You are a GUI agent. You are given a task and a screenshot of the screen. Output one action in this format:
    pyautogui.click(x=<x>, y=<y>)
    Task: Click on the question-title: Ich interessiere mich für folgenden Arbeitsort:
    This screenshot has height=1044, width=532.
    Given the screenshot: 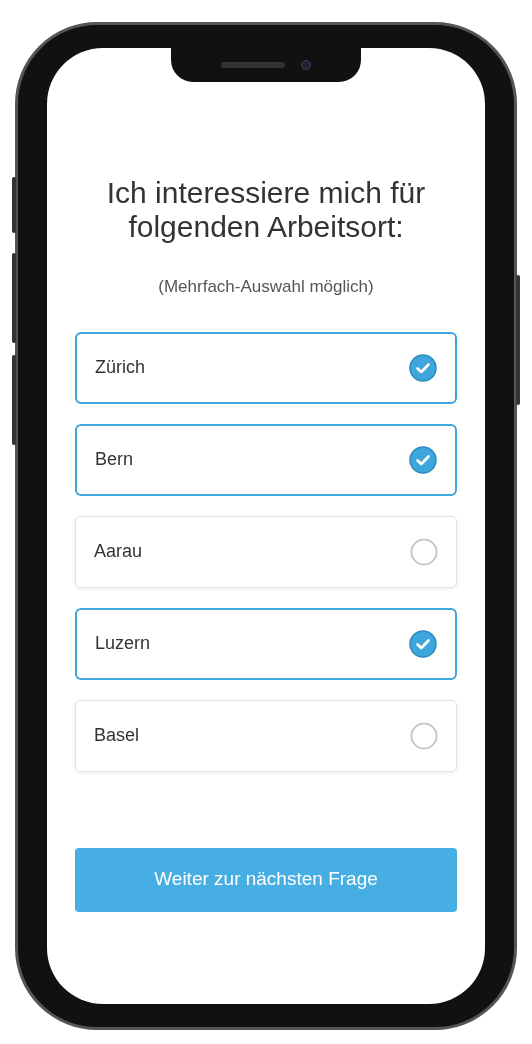 What is the action you would take?
    pyautogui.click(x=266, y=210)
    